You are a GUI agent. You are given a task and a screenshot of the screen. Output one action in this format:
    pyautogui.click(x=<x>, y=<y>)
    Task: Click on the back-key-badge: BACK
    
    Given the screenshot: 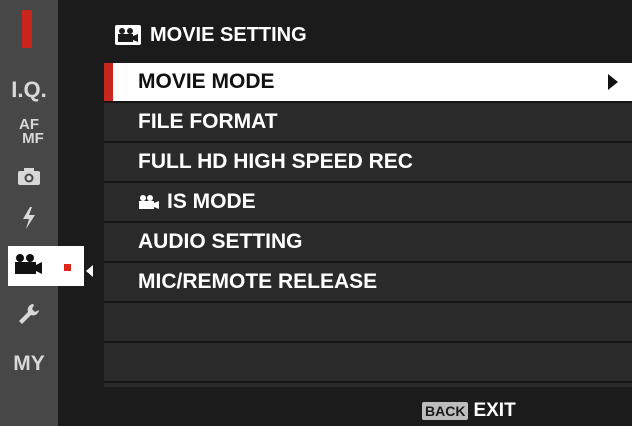 What is the action you would take?
    pyautogui.click(x=445, y=411)
    